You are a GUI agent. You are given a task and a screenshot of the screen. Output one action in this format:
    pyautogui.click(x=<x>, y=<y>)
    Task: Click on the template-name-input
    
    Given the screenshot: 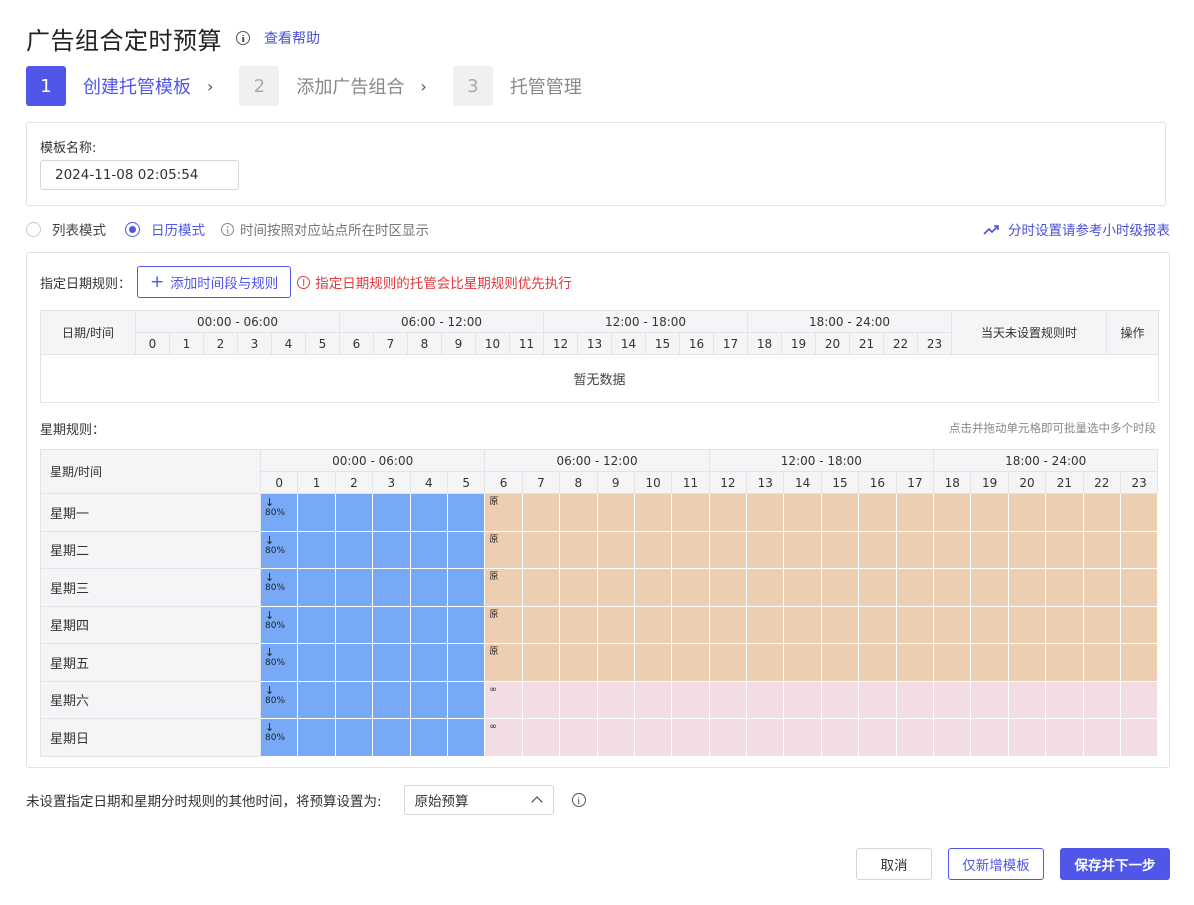 What is the action you would take?
    pyautogui.click(x=139, y=175)
    